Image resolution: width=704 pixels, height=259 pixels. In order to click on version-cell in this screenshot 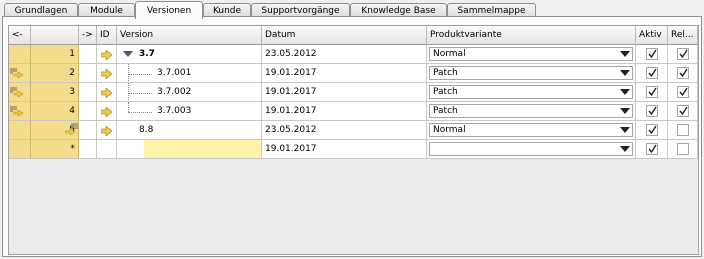, I will do `click(189, 149)`.